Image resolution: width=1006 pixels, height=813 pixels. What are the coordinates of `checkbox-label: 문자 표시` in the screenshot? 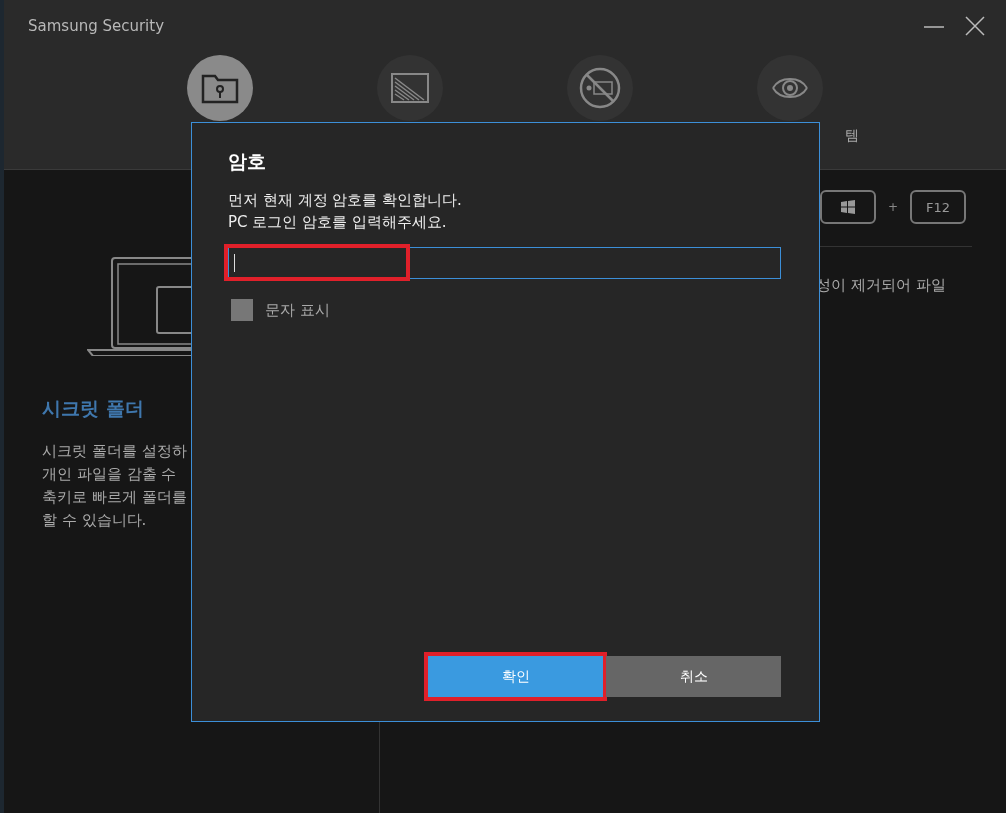 It's located at (297, 310).